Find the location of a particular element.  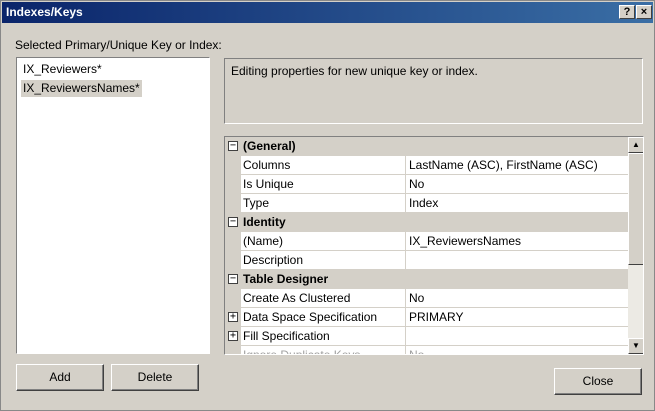

property-value: LastName (ASC), FirstName (ASC) is located at coordinates (516, 165).